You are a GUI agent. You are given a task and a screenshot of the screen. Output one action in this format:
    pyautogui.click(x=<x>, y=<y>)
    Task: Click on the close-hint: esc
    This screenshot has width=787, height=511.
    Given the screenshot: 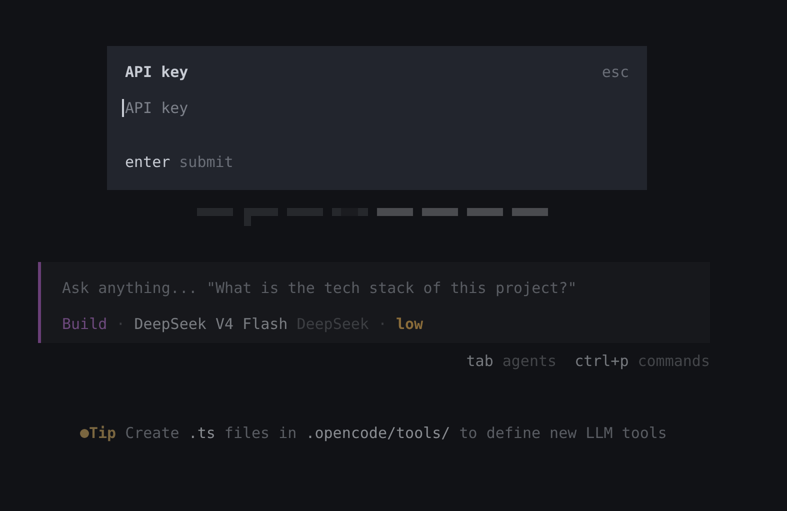 What is the action you would take?
    pyautogui.click(x=615, y=72)
    